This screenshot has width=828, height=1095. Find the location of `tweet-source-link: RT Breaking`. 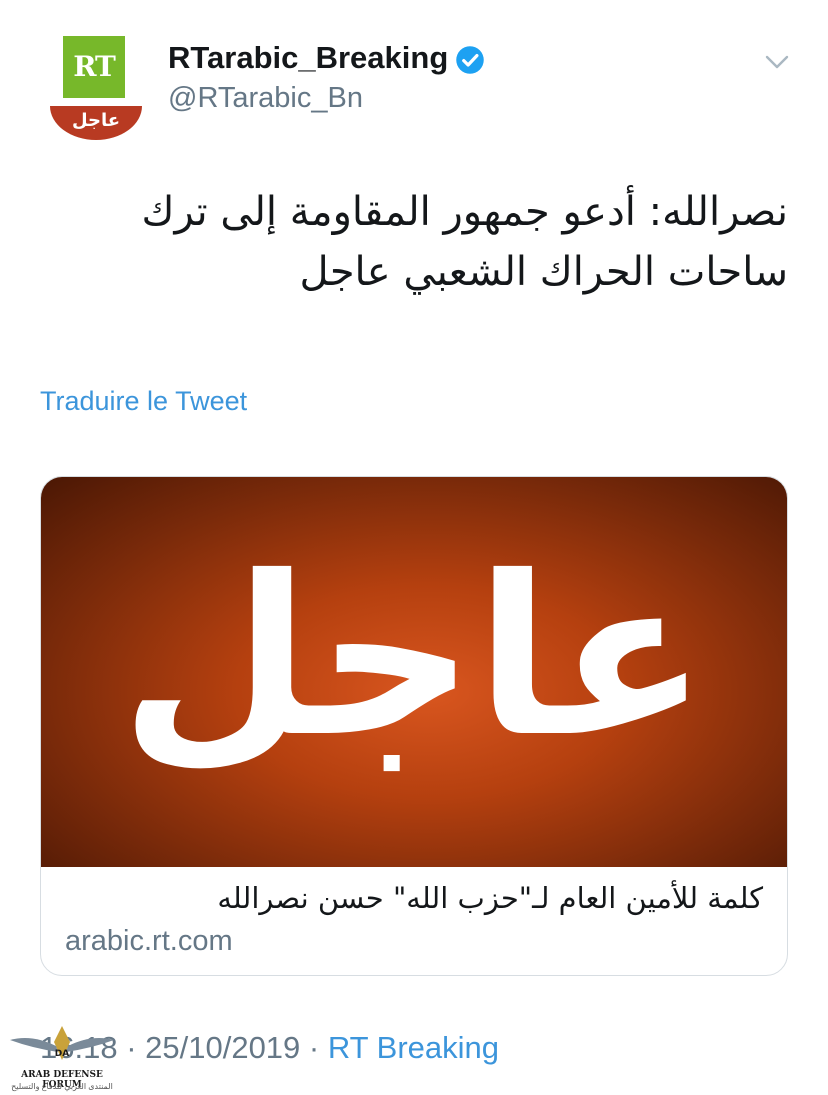

tweet-source-link: RT Breaking is located at coordinates (413, 1047).